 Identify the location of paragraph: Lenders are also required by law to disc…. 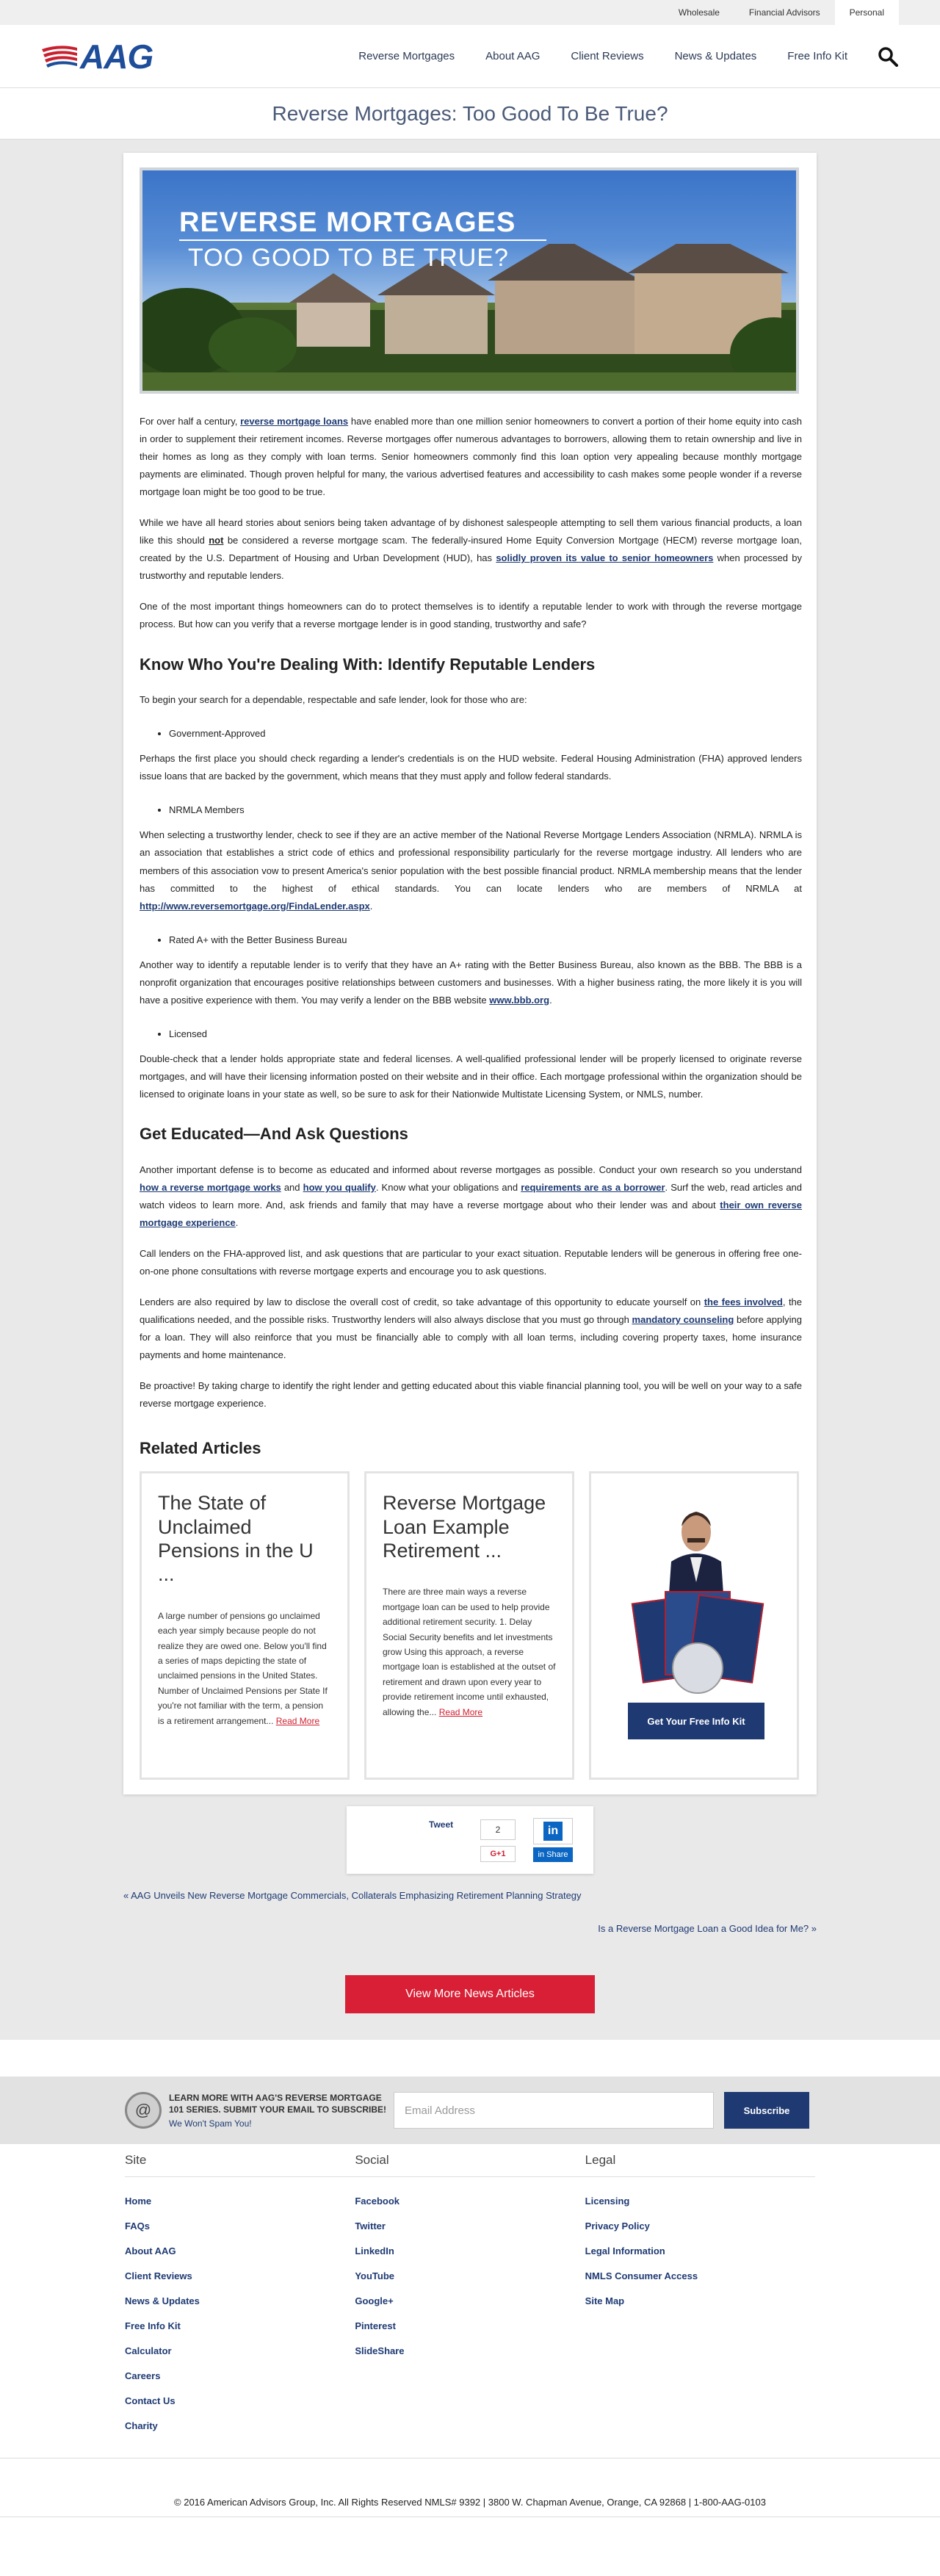
(471, 1328).